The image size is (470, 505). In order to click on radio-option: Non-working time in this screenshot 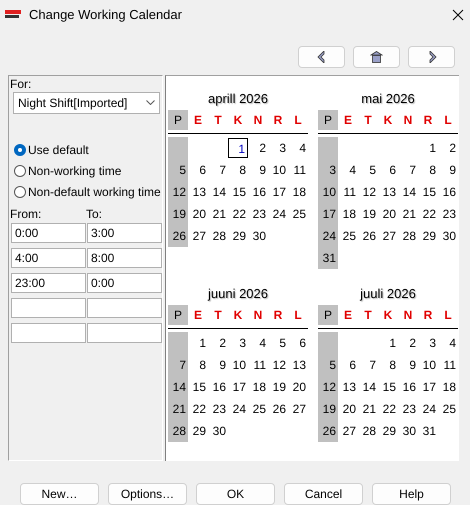, I will do `click(88, 171)`.